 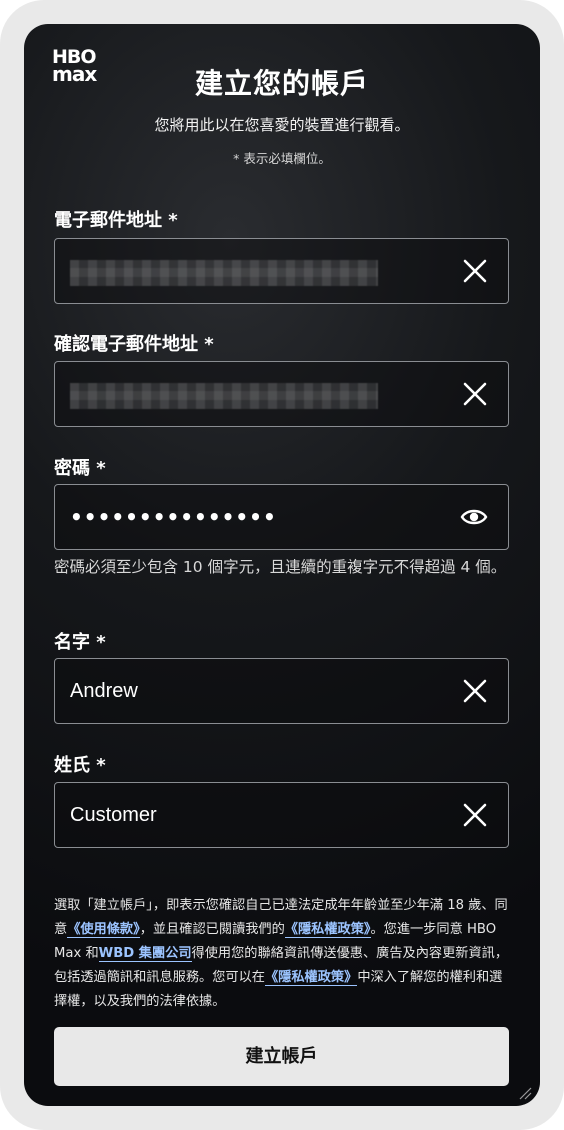 What do you see at coordinates (80, 468) in the screenshot?
I see `password-label: 密碼 *` at bounding box center [80, 468].